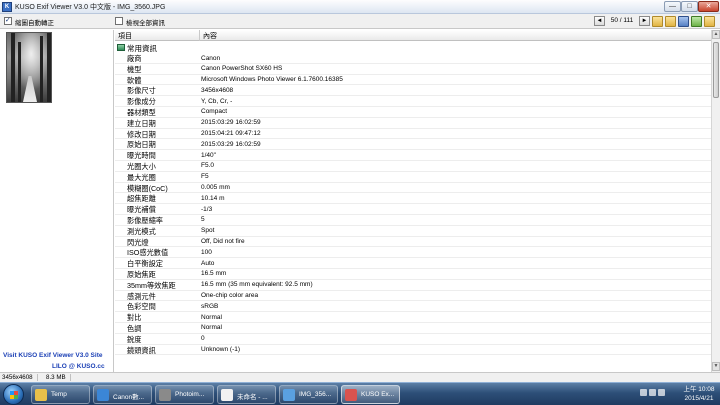  I want to click on table-row: 感測元件 One-chip color area, so click(413, 296).